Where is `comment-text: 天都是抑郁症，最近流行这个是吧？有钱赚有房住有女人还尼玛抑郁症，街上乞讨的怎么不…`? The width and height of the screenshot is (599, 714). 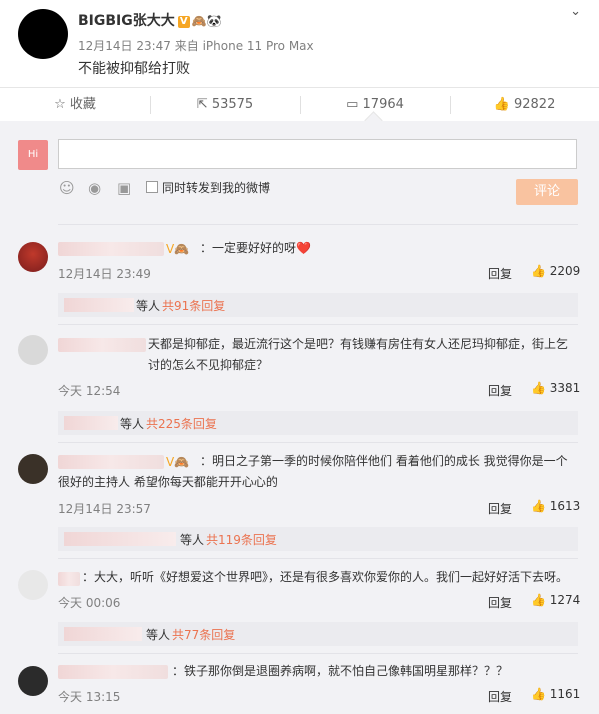
comment-text: 天都是抑郁症，最近流行这个是吧？有钱赚有房住有女人还尼玛抑郁症，街上乞讨的怎么不… is located at coordinates (358, 354).